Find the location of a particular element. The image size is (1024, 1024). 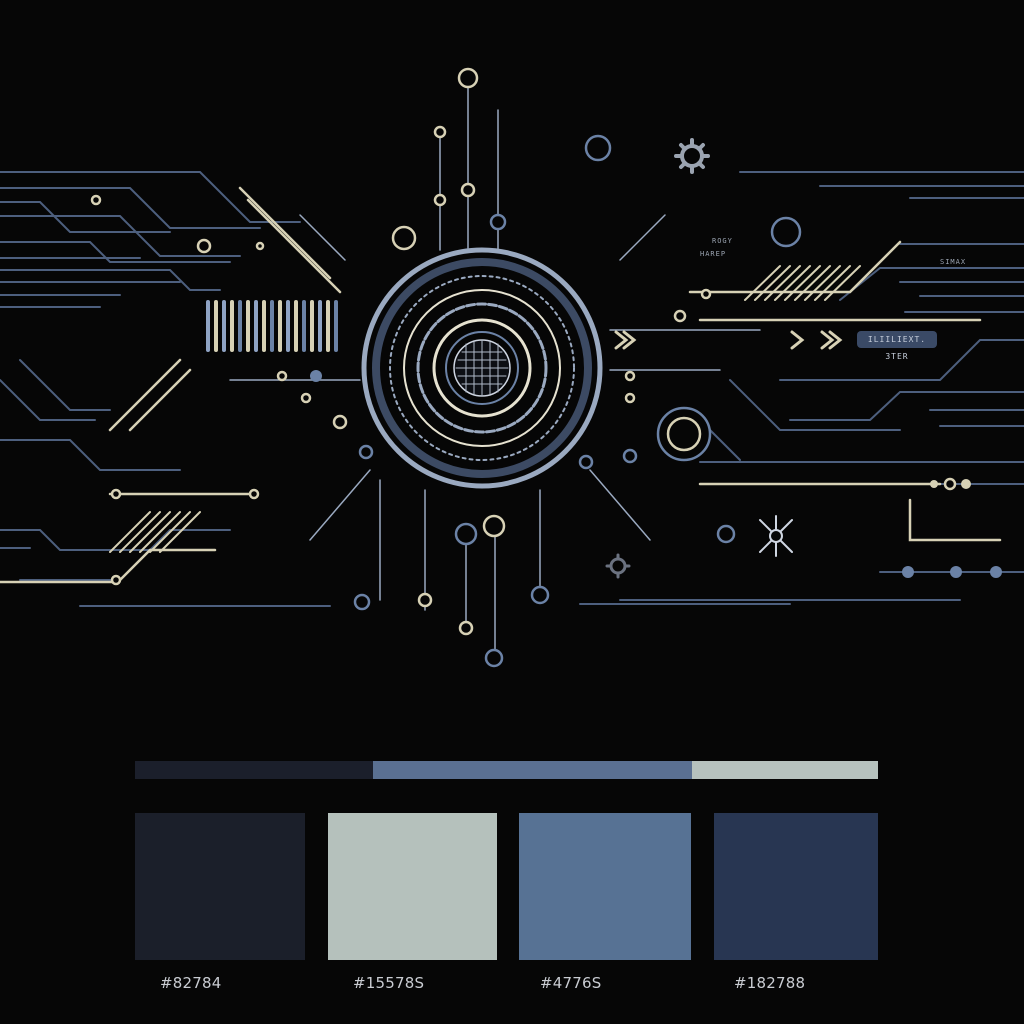

swatch-2-label: #15578S is located at coordinates (389, 983).